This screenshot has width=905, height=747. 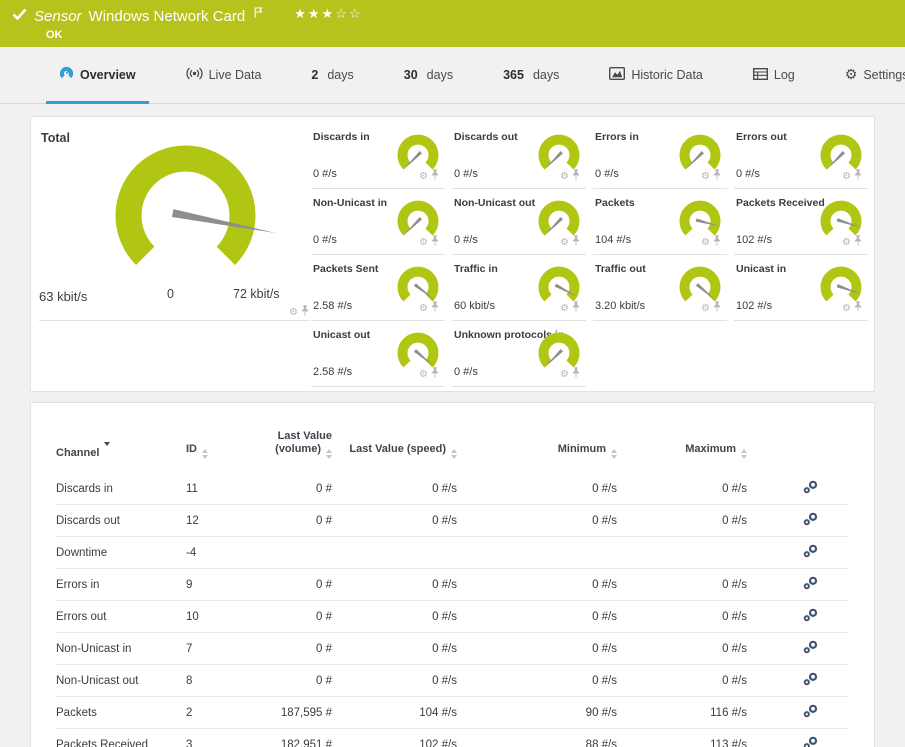 What do you see at coordinates (398, 438) in the screenshot?
I see `col-last-value-speed: Last Value (speed)` at bounding box center [398, 438].